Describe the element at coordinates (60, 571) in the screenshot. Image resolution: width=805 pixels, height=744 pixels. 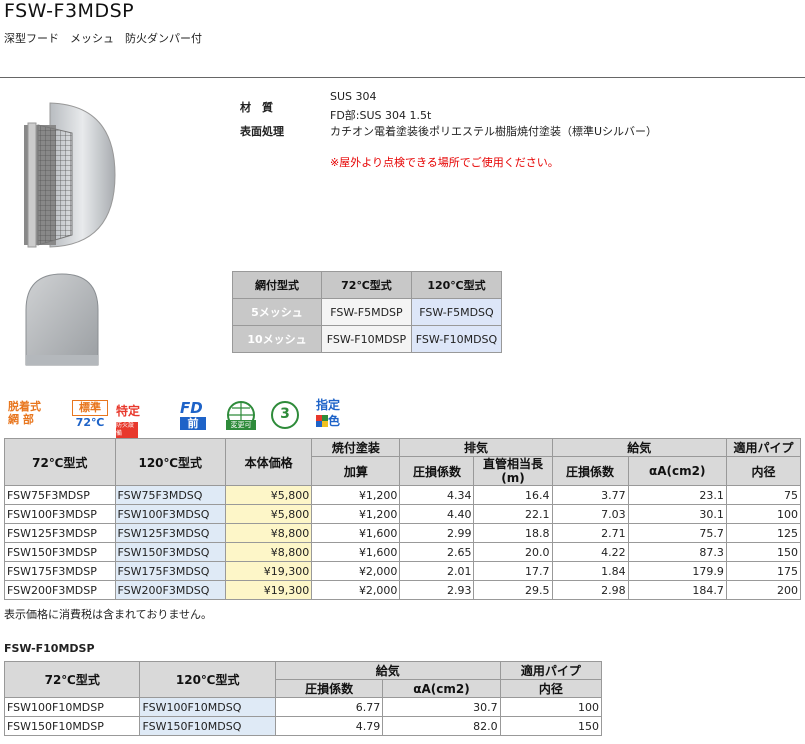
I see `table-cell: FSW175F3MDSP` at that location.